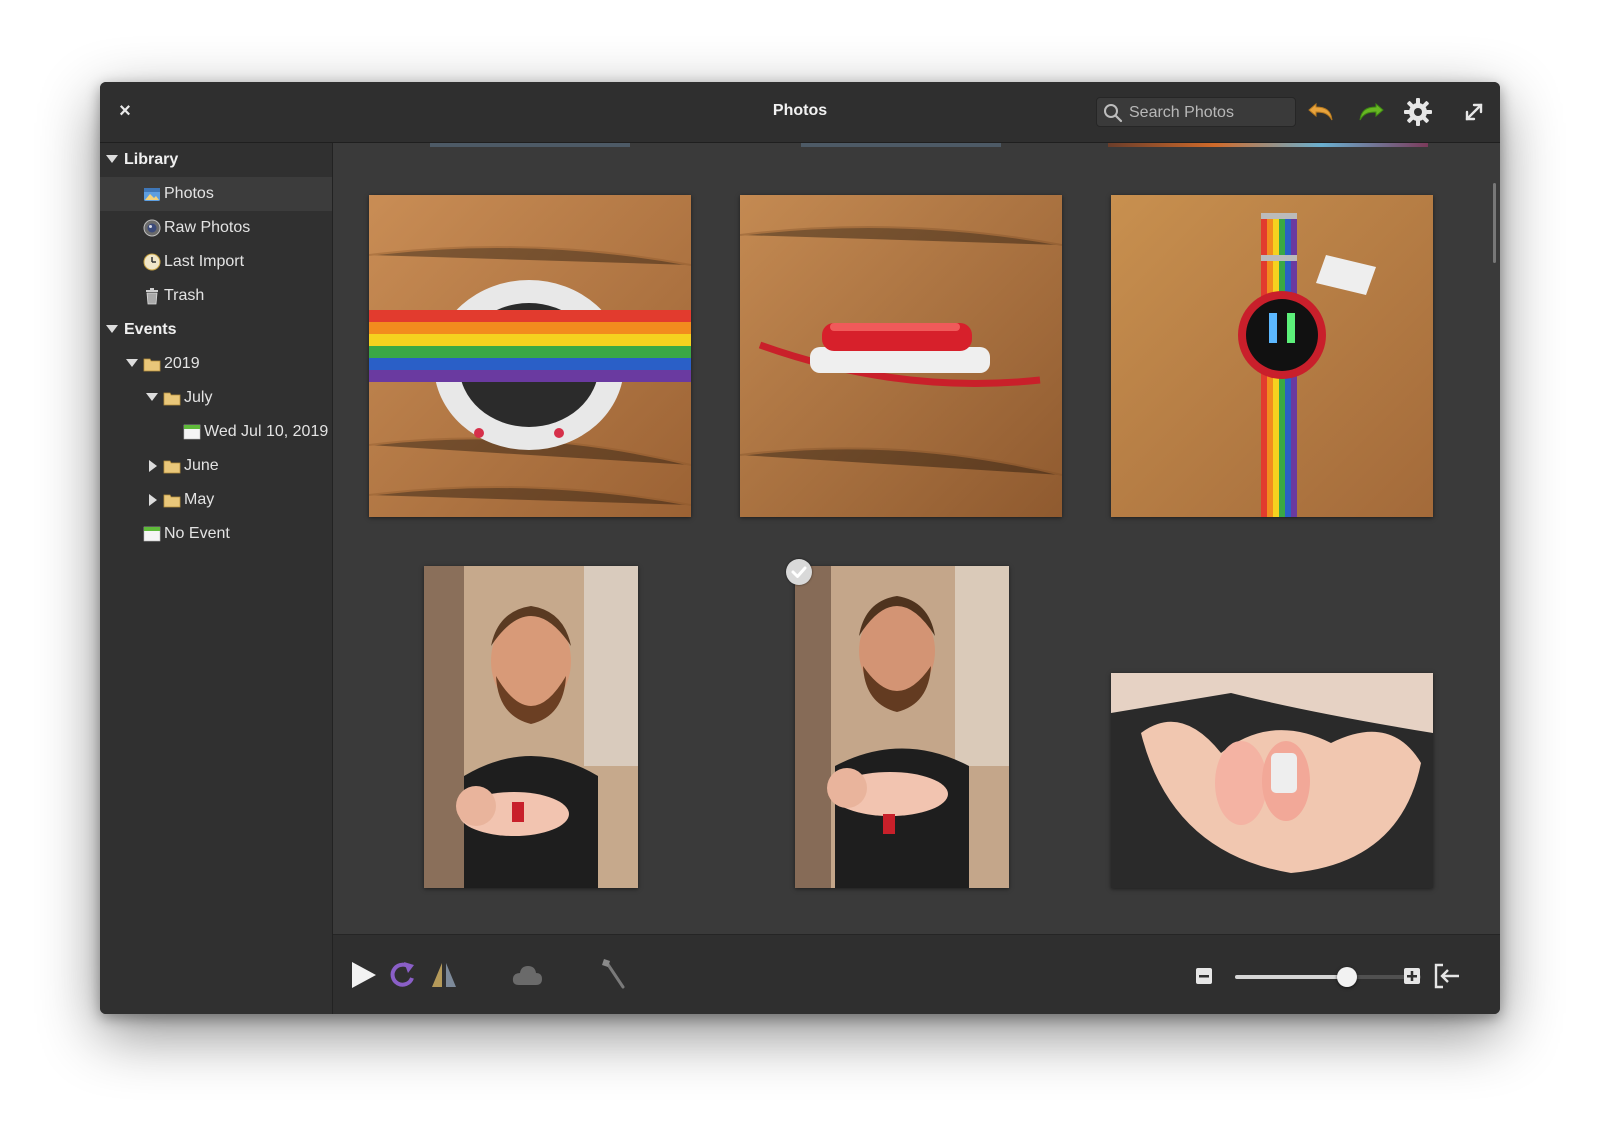  What do you see at coordinates (1204, 976) in the screenshot?
I see `zoom-out-icon` at bounding box center [1204, 976].